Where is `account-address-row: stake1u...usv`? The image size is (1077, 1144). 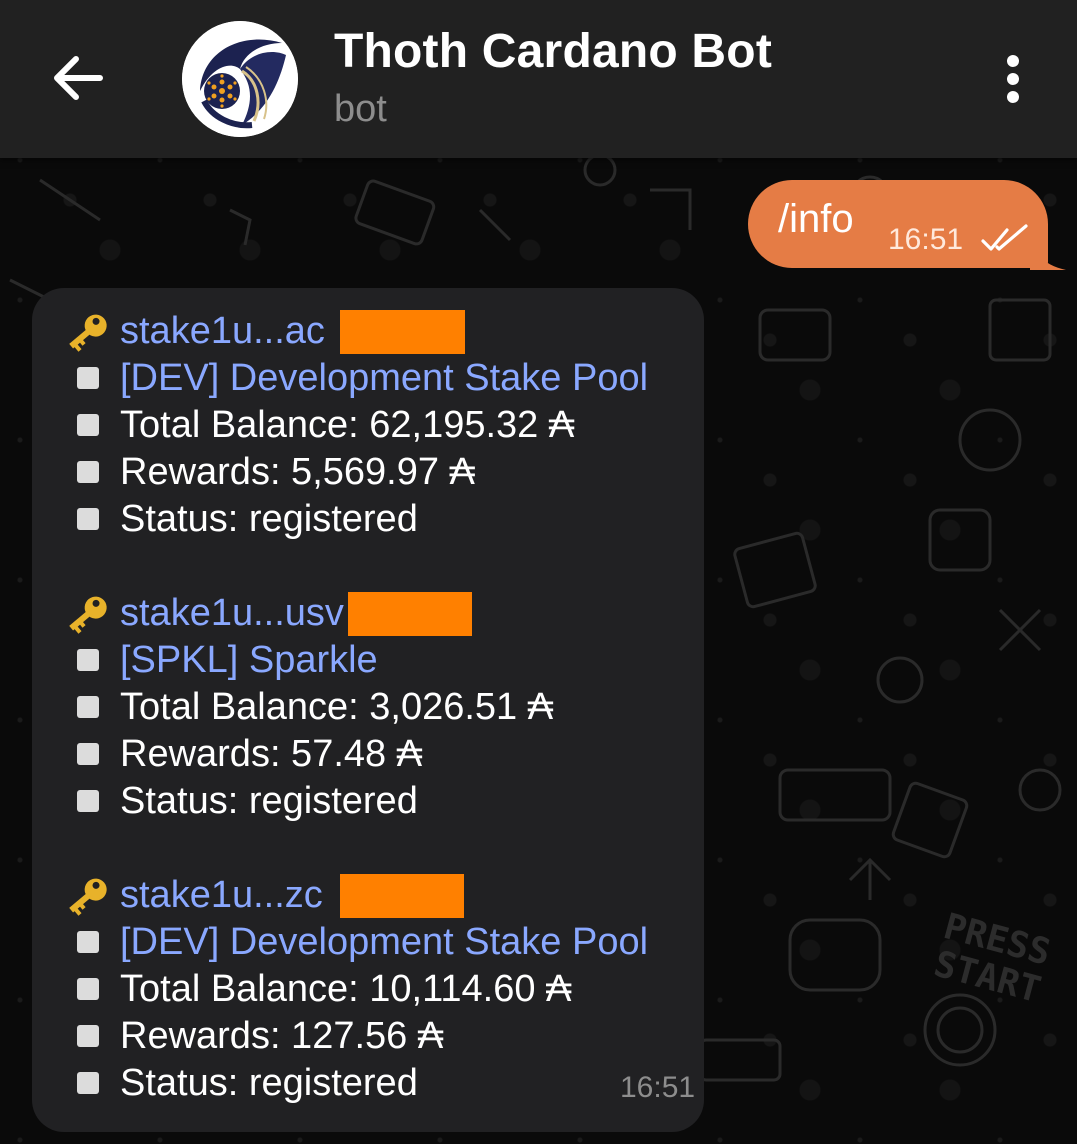
account-address-row: stake1u...usv is located at coordinates (368, 613).